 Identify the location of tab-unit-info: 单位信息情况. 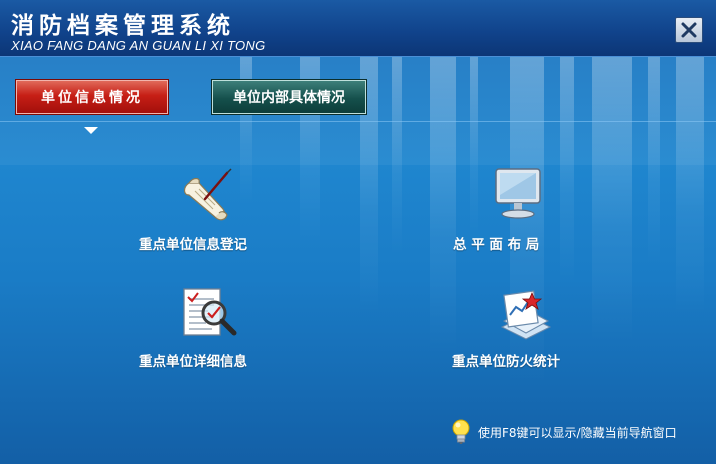
(92, 97).